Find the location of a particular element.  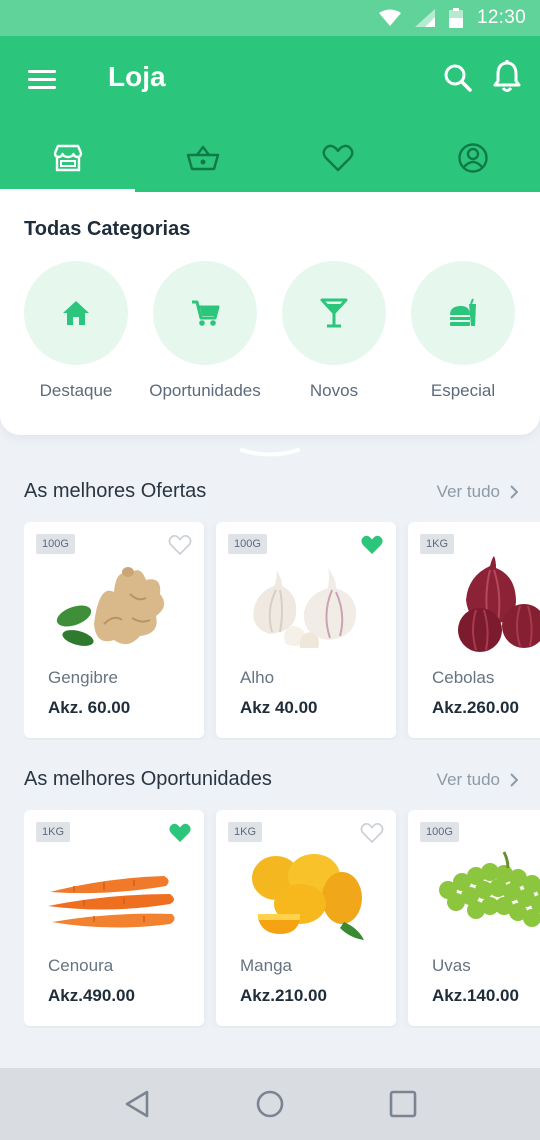

notifications-button is located at coordinates (508, 77).